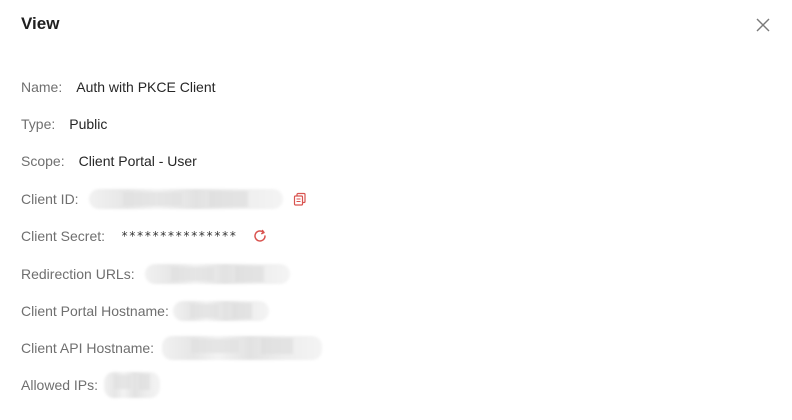 The image size is (792, 420). What do you see at coordinates (43, 161) in the screenshot?
I see `field-scope-label: Scope:` at bounding box center [43, 161].